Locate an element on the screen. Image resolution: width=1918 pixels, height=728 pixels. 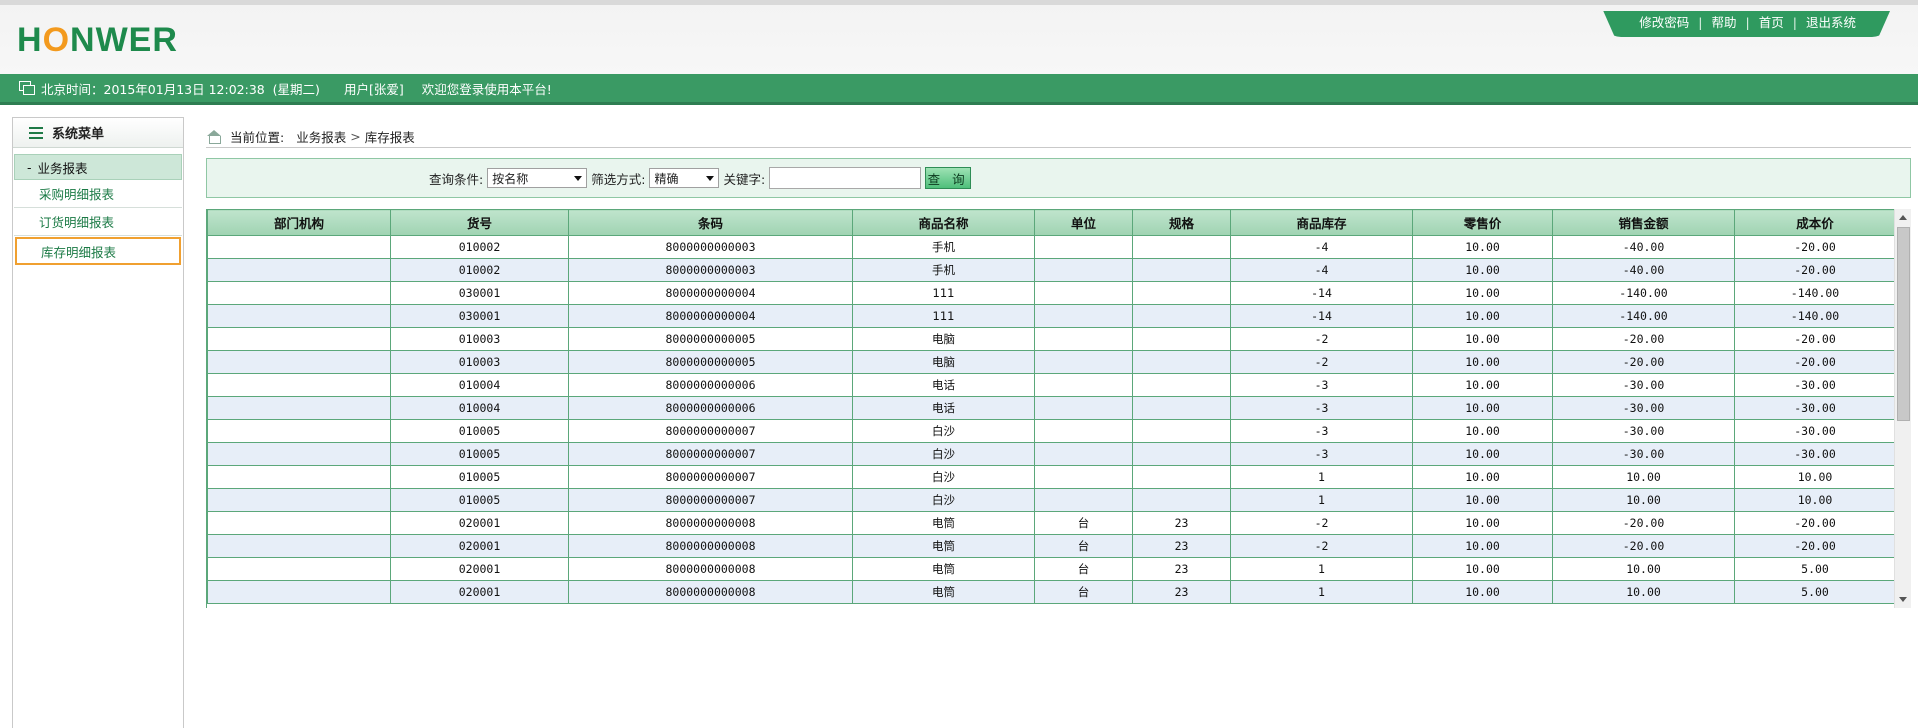
honwer-logo: H O NWER is located at coordinates (97, 39).